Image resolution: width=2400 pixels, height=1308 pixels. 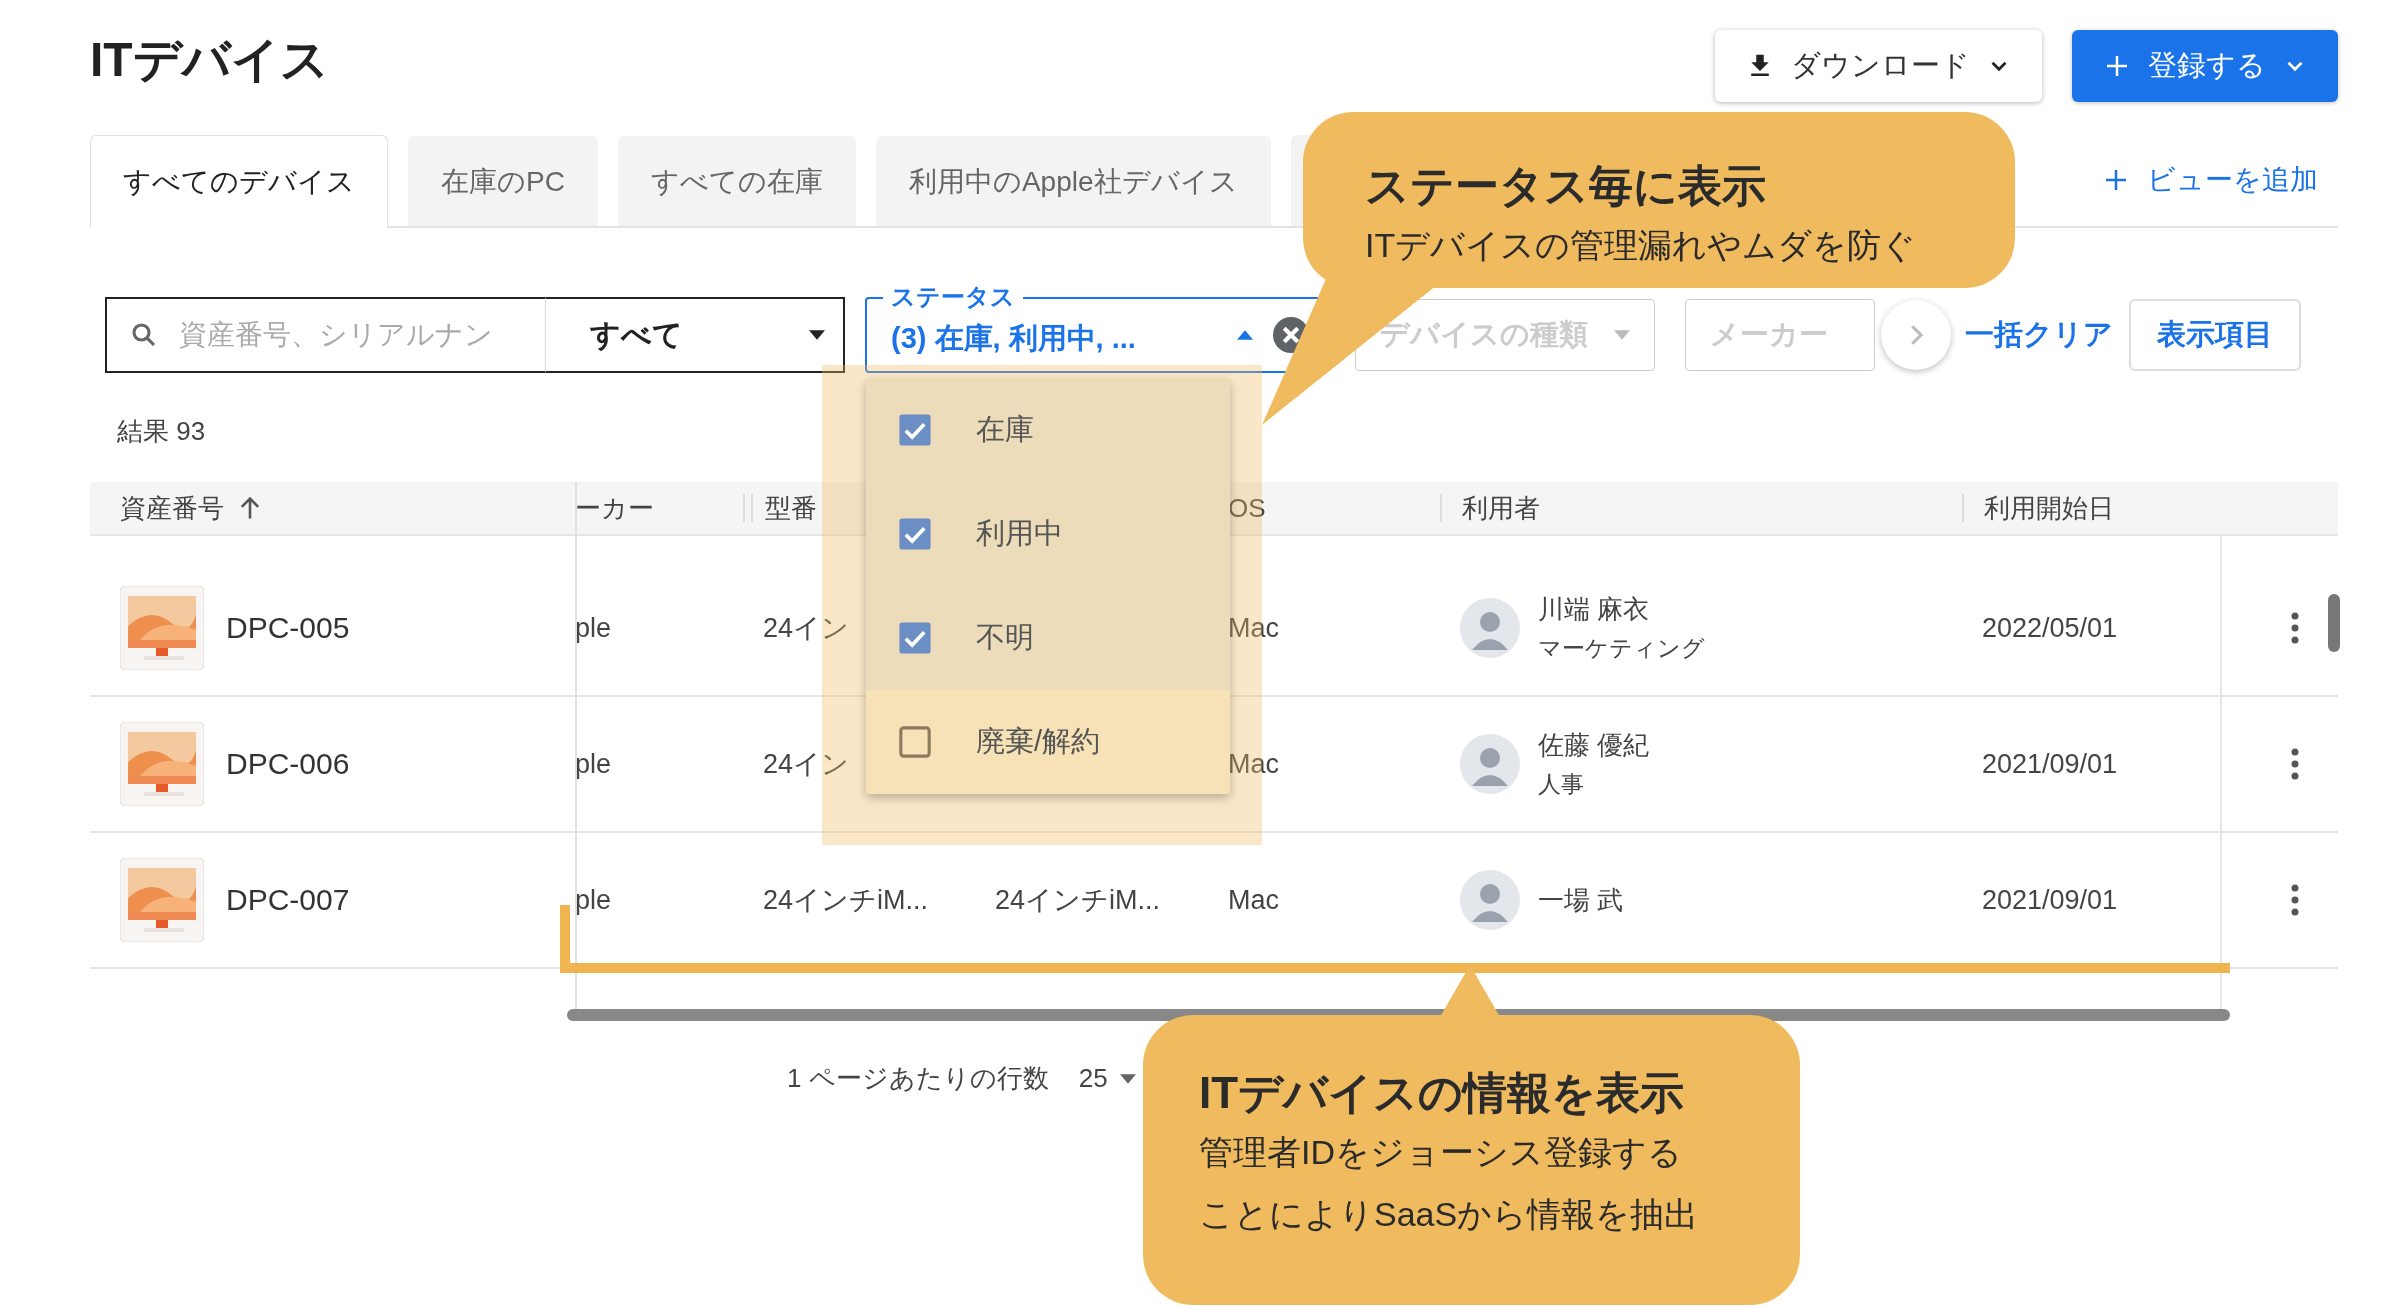 I want to click on column-header: 資産番号, so click(x=172, y=508).